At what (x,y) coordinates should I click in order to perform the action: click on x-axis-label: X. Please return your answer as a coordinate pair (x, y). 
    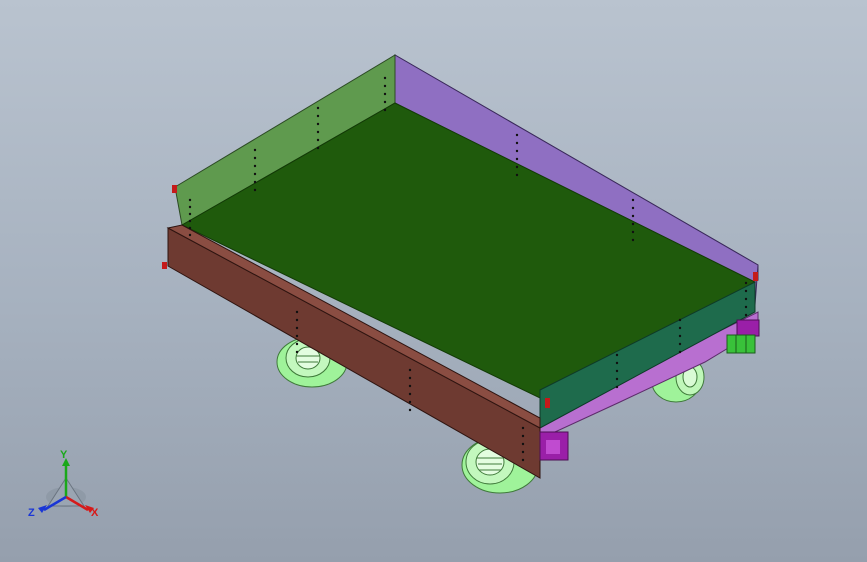
    Looking at the image, I should click on (95, 513).